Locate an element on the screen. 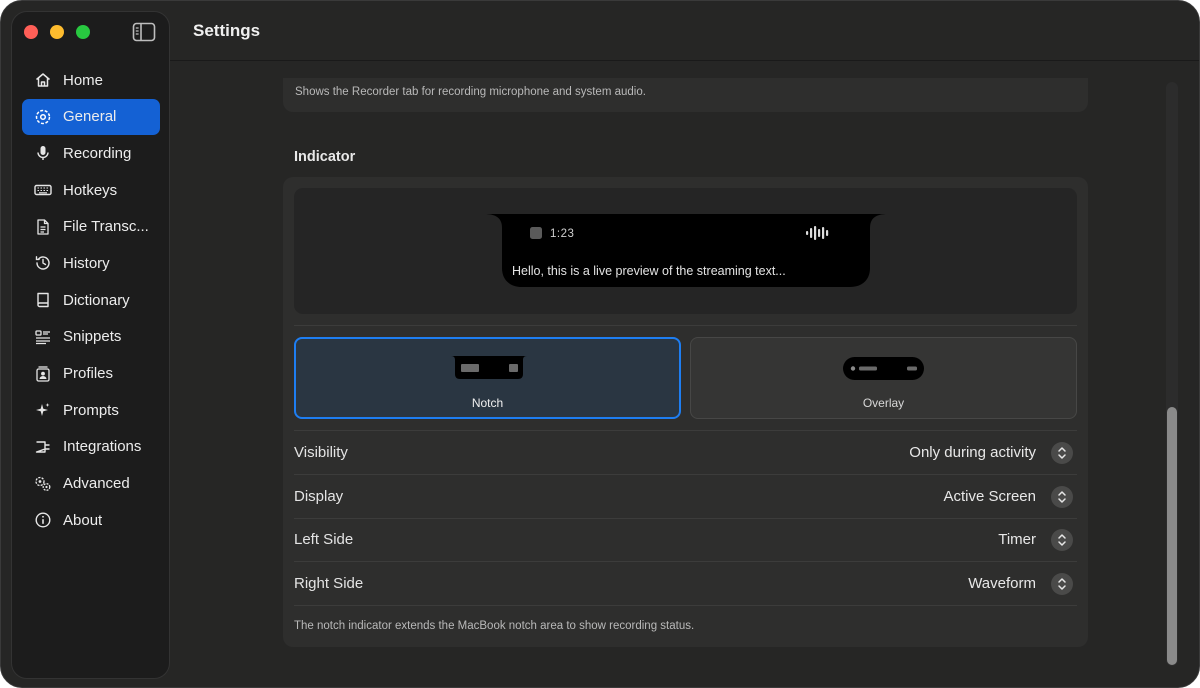 Image resolution: width=1200 pixels, height=688 pixels. book-icon is located at coordinates (43, 300).